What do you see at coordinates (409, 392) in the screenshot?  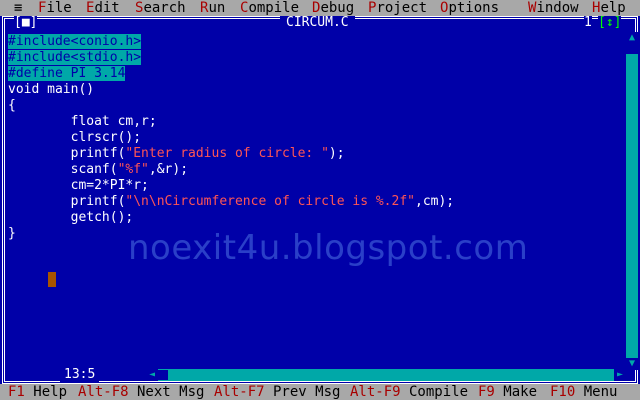 I see `hint-compile: Alt-F9 Compile` at bounding box center [409, 392].